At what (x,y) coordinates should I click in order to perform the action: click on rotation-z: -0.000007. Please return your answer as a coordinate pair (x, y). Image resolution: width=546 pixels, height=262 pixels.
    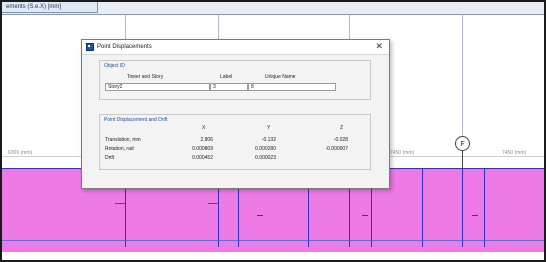
    Looking at the image, I should click on (336, 149).